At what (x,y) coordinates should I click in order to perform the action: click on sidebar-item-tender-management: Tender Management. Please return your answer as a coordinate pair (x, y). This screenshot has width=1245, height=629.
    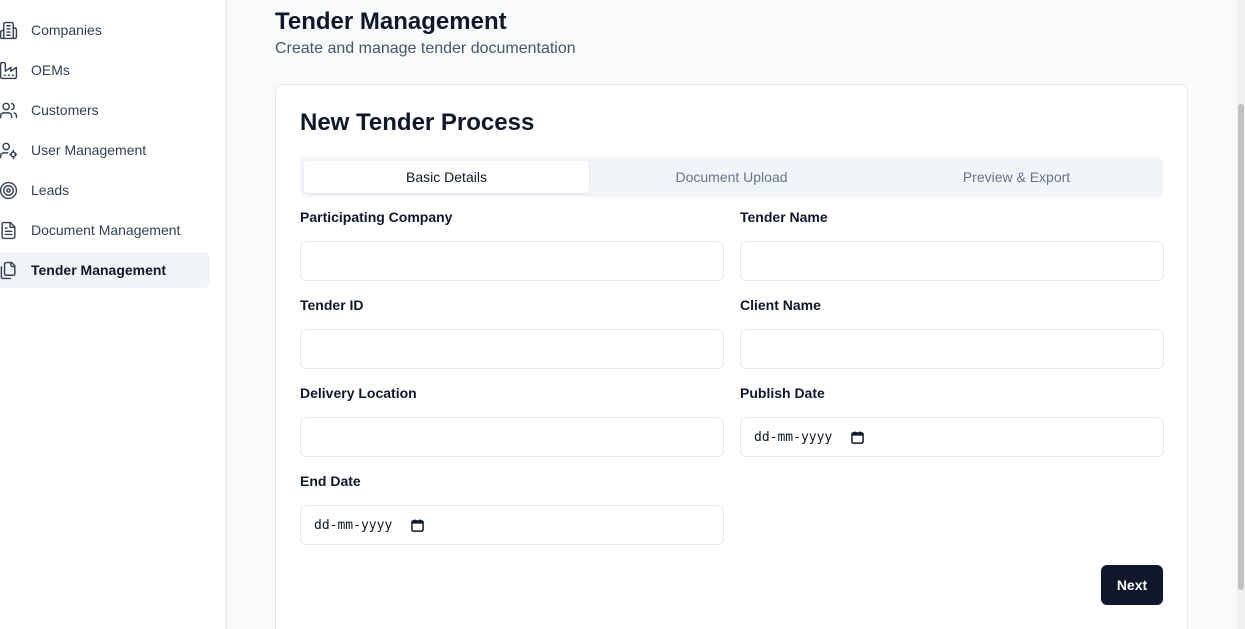
    Looking at the image, I should click on (105, 270).